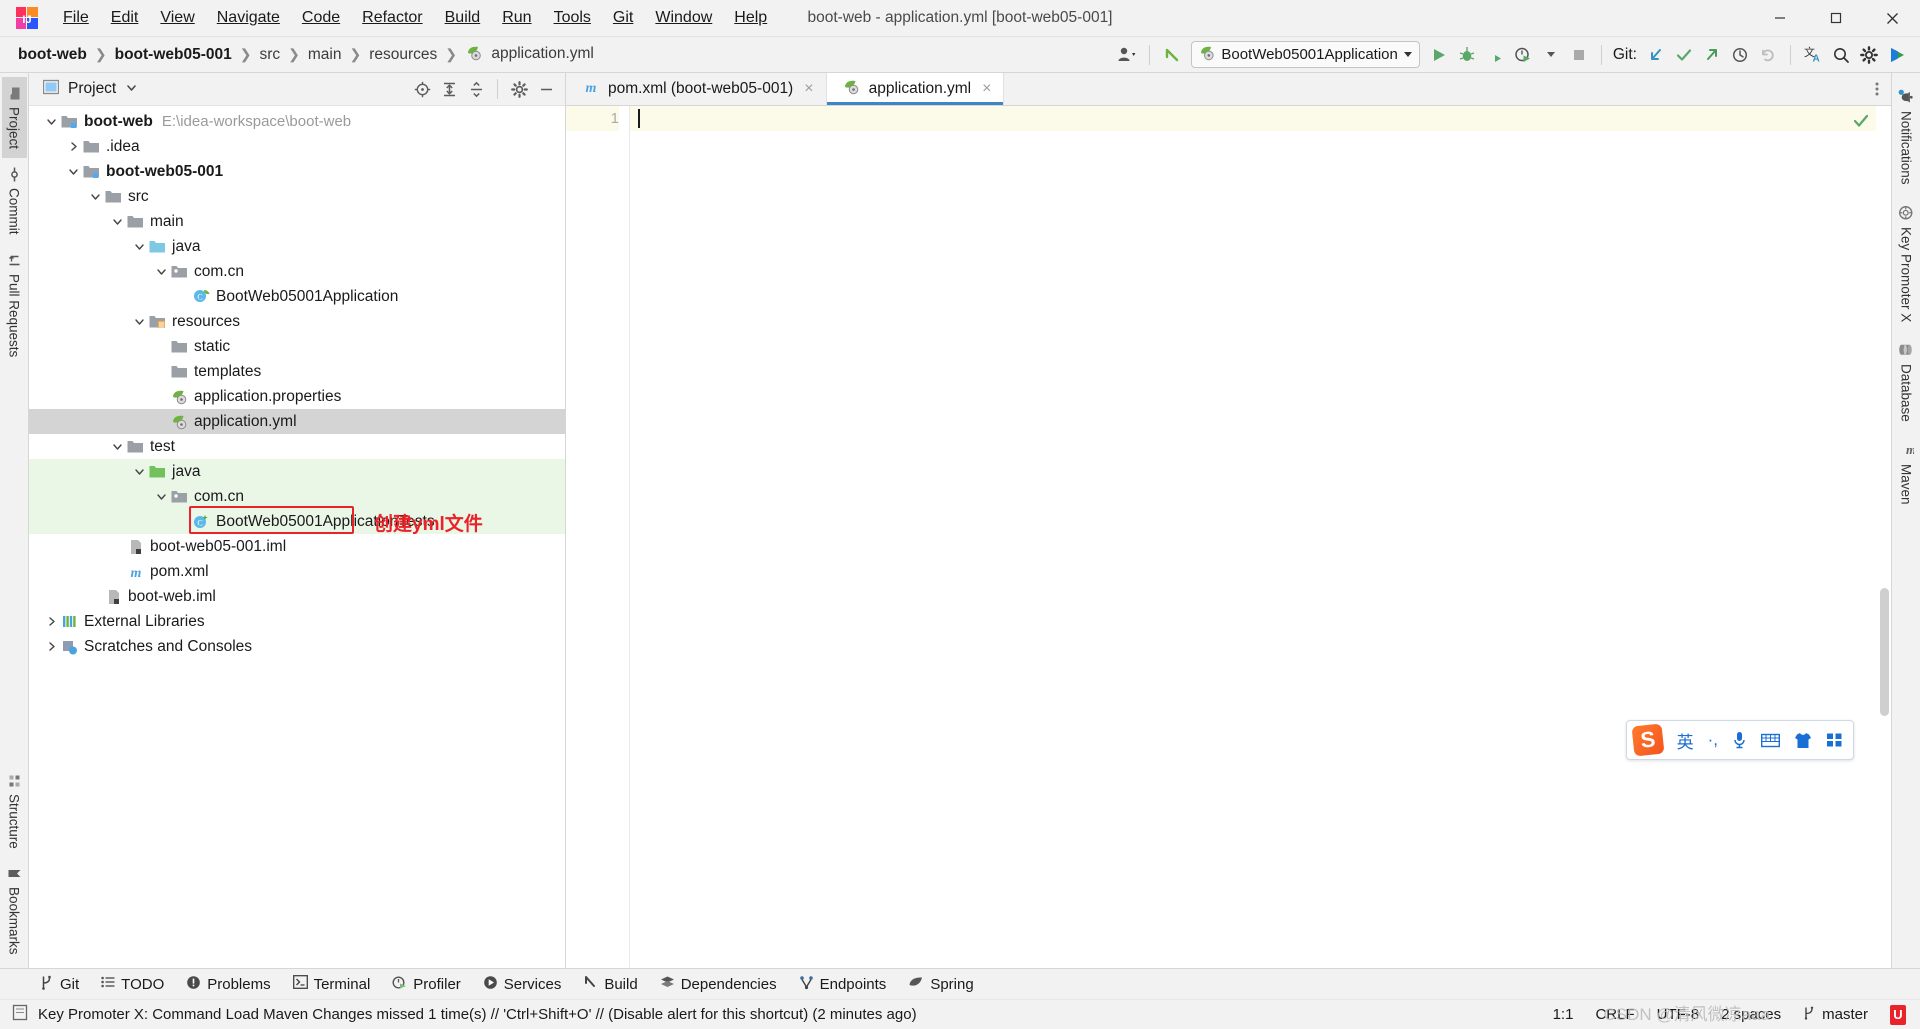 The image size is (1920, 1029). Describe the element at coordinates (1614, 1014) in the screenshot. I see `line-separator: CRLF` at that location.